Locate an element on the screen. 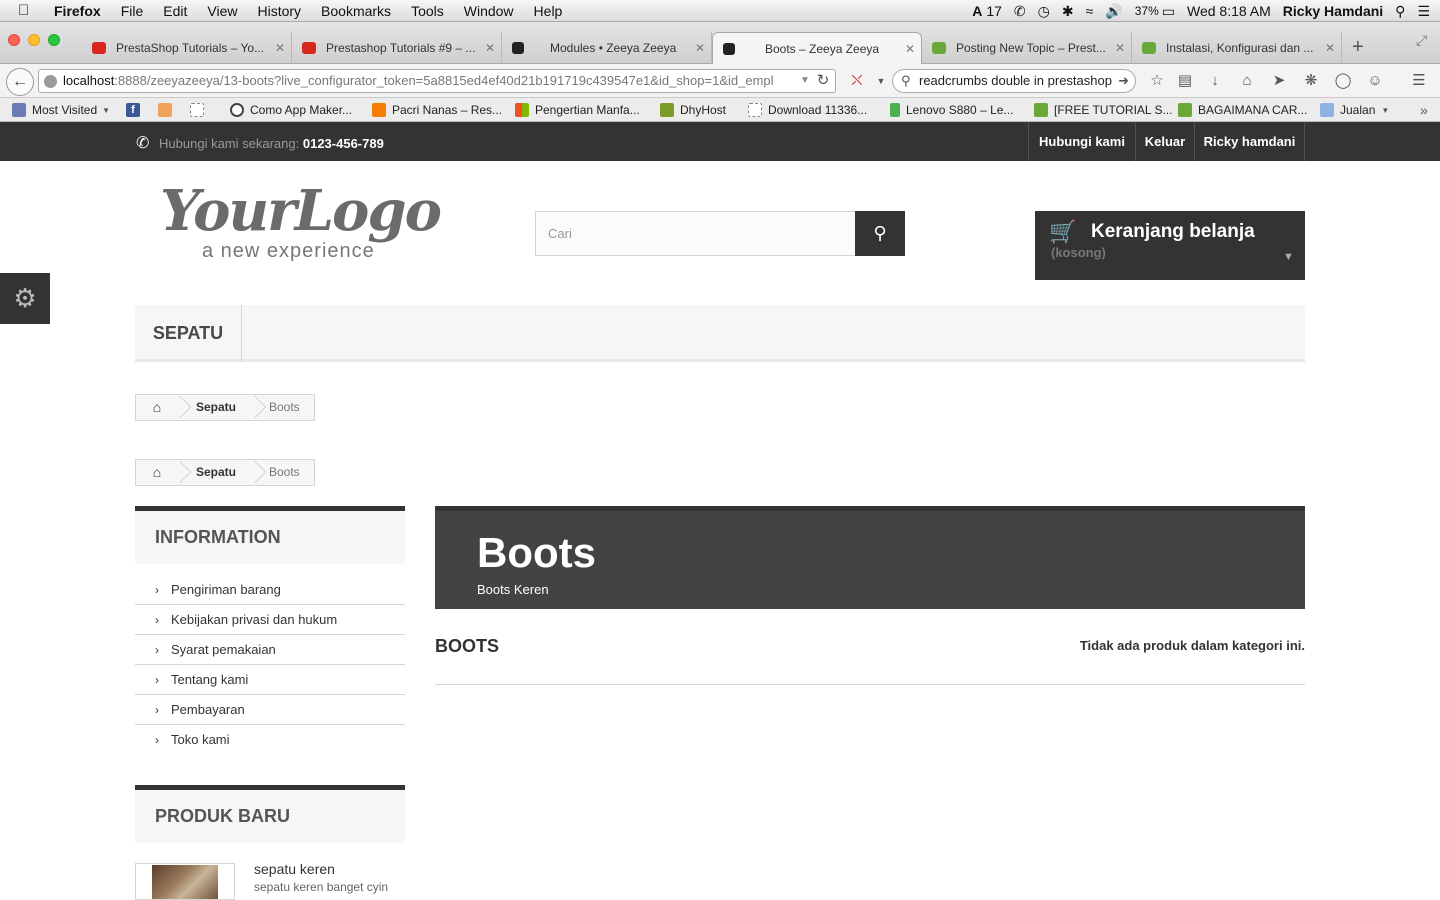 This screenshot has height=900, width=1440. tab-3-active: Boots – Zeeya Zeeya ✕ is located at coordinates (817, 48).